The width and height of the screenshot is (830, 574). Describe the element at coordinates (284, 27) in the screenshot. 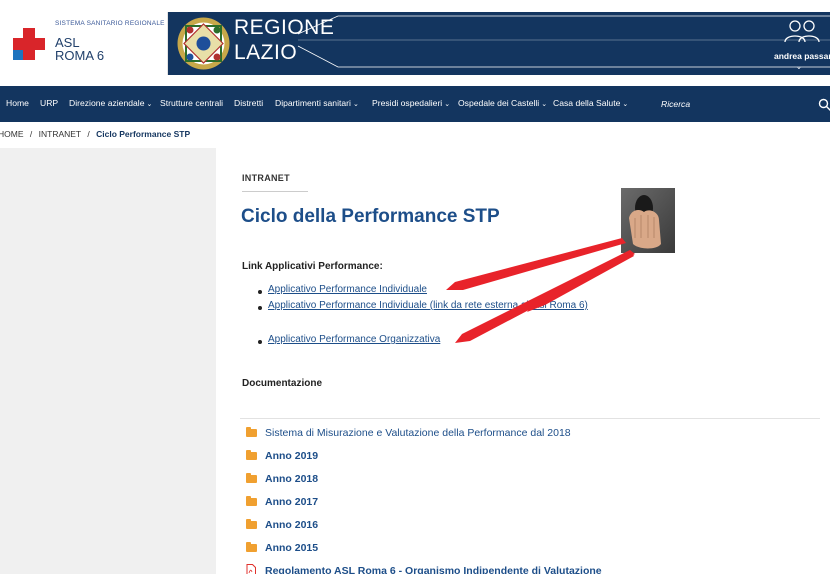

I see `regione-title-line1: REGIONE` at that location.